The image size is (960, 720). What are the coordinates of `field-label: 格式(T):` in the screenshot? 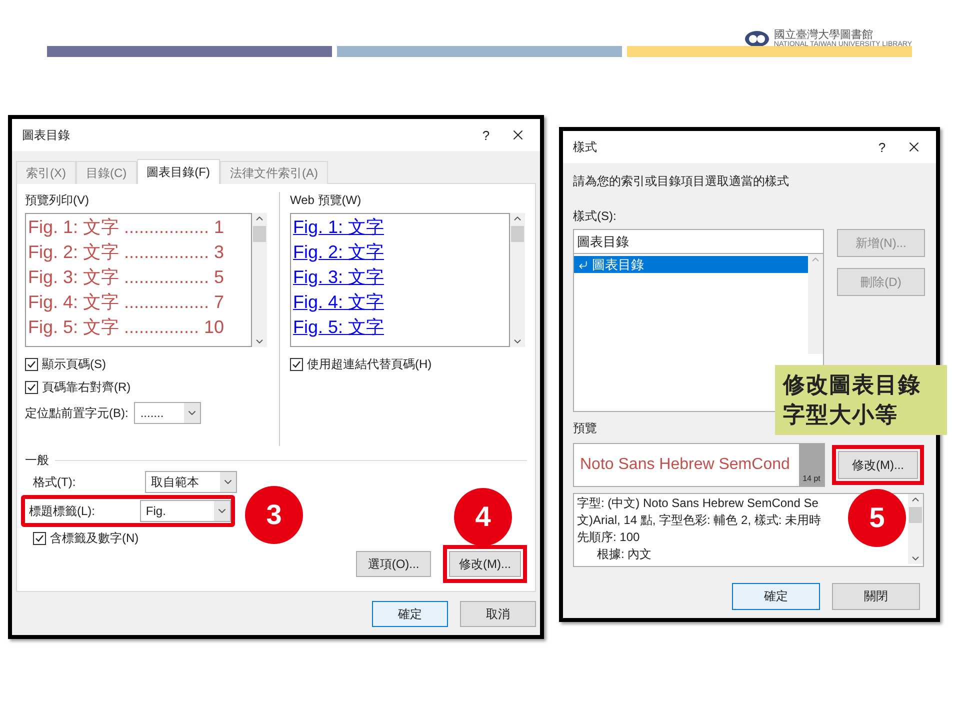 It's located at (55, 482).